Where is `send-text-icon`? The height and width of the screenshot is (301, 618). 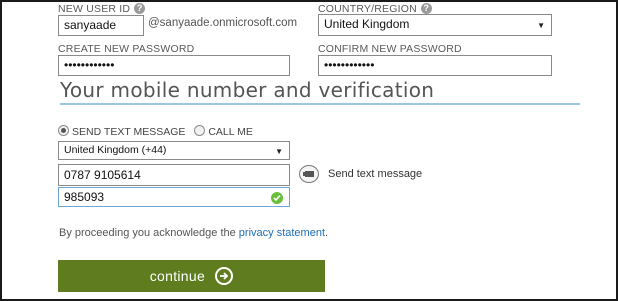 send-text-icon is located at coordinates (309, 174).